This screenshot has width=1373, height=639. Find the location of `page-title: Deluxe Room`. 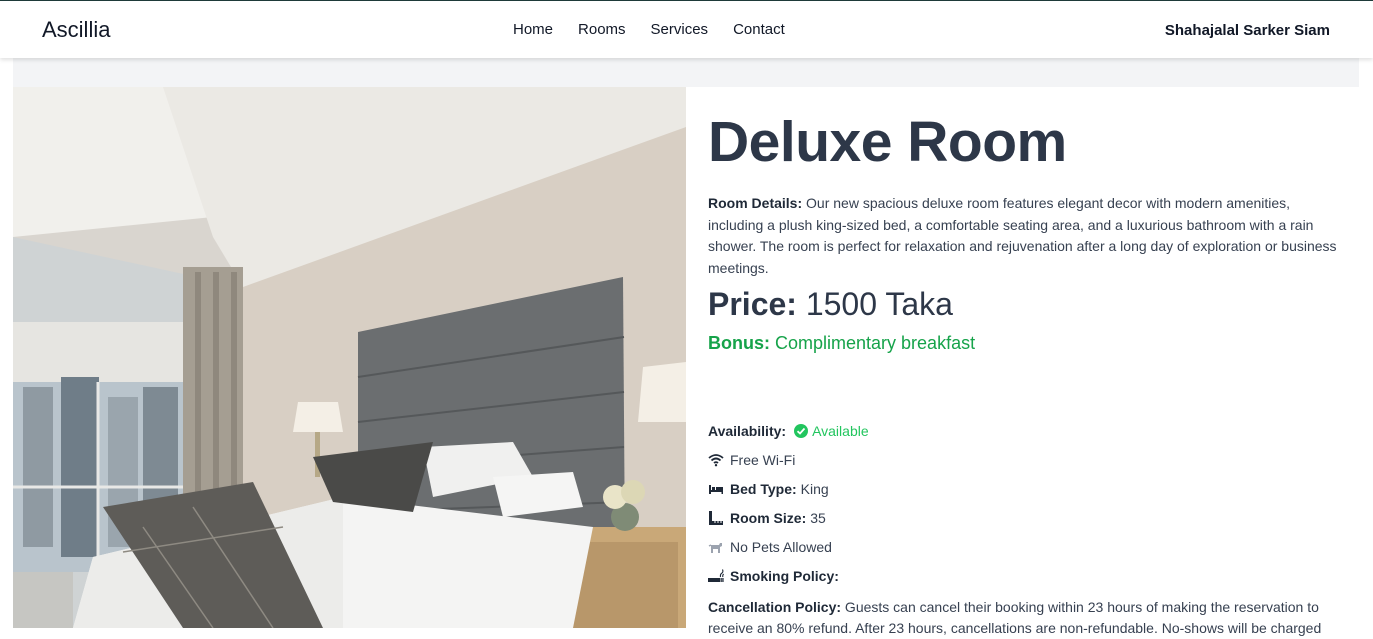

page-title: Deluxe Room is located at coordinates (887, 142).